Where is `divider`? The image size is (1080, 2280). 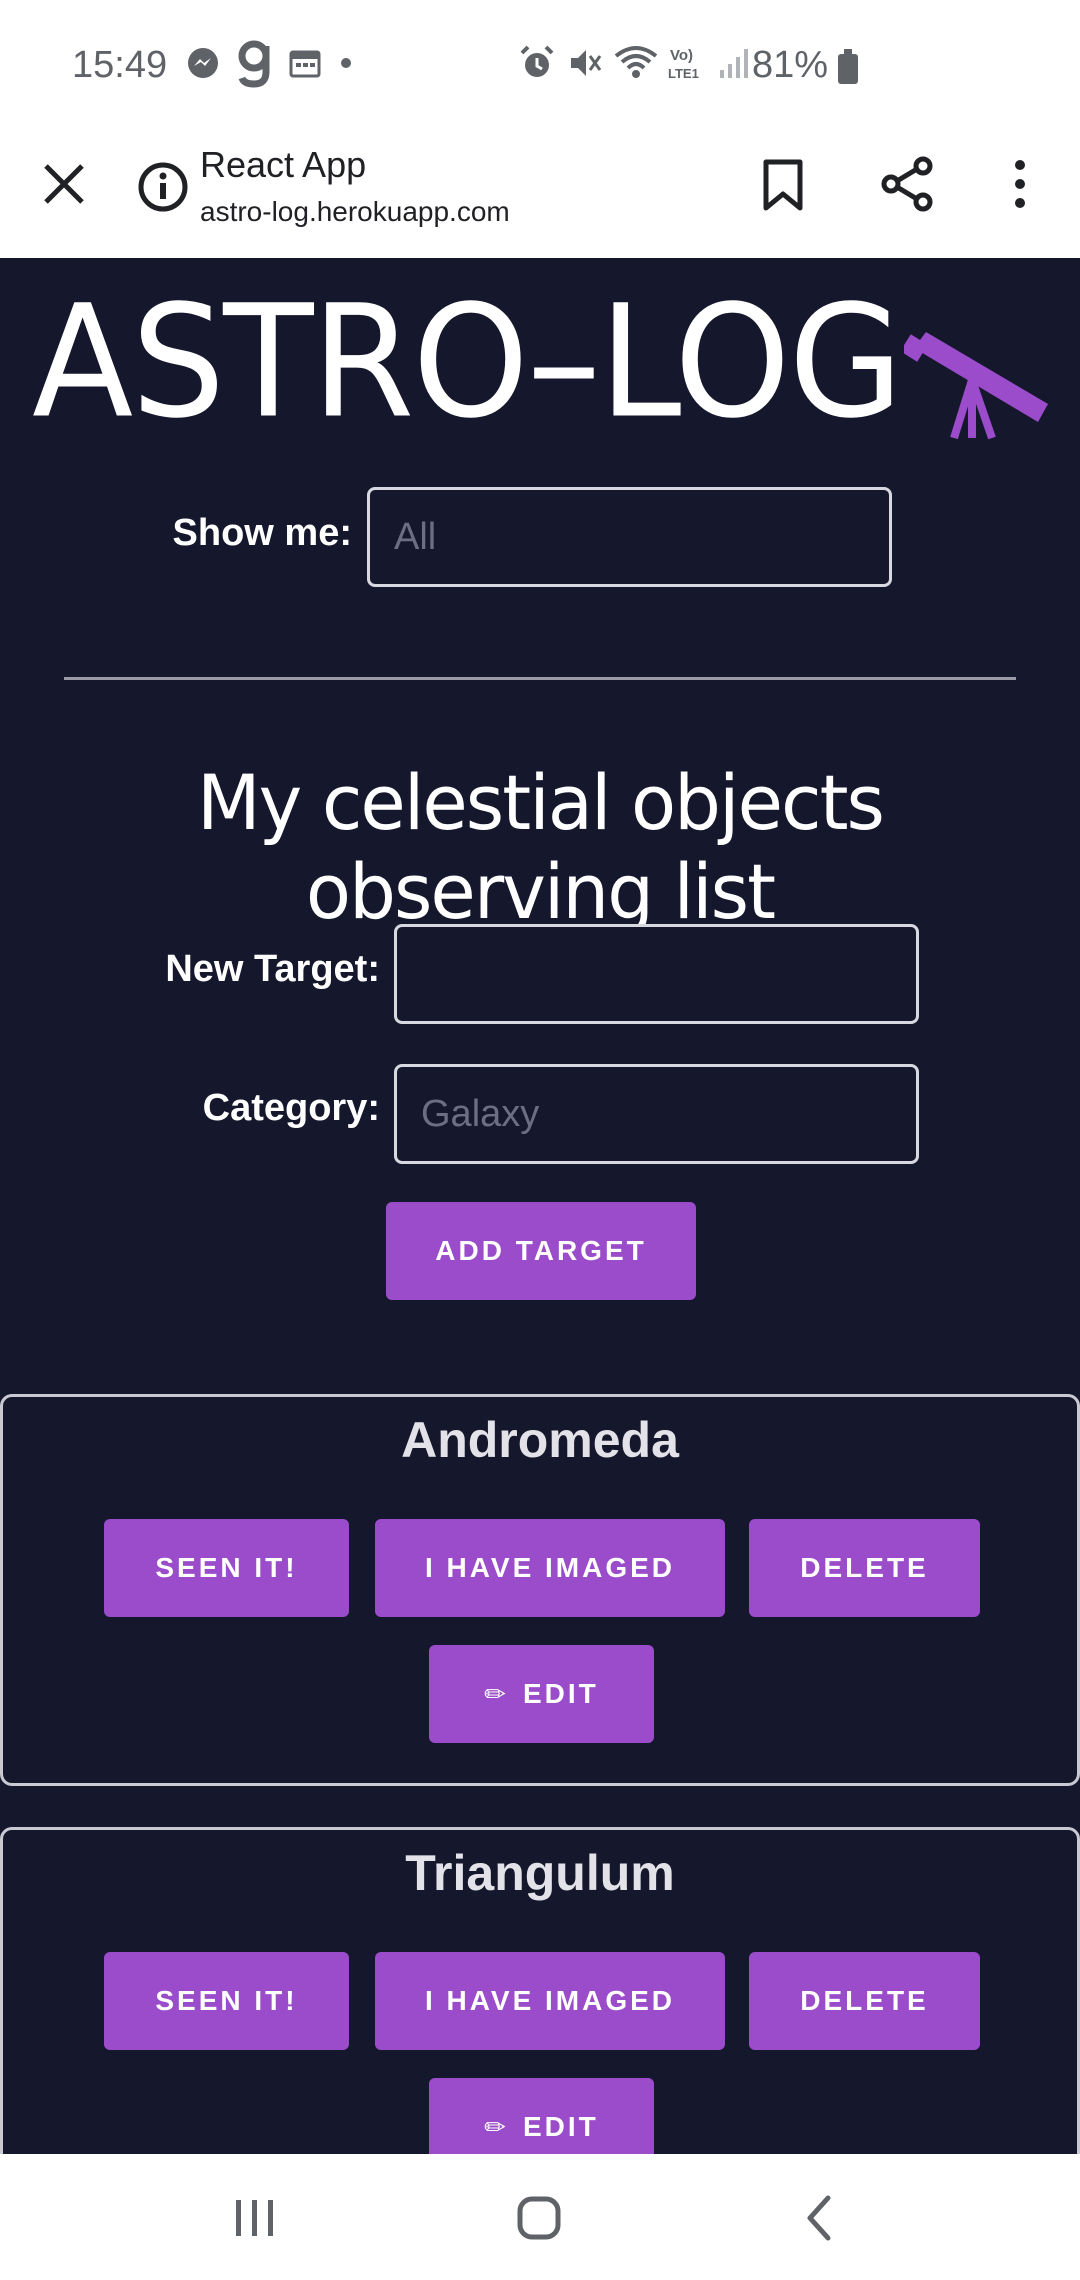 divider is located at coordinates (540, 678).